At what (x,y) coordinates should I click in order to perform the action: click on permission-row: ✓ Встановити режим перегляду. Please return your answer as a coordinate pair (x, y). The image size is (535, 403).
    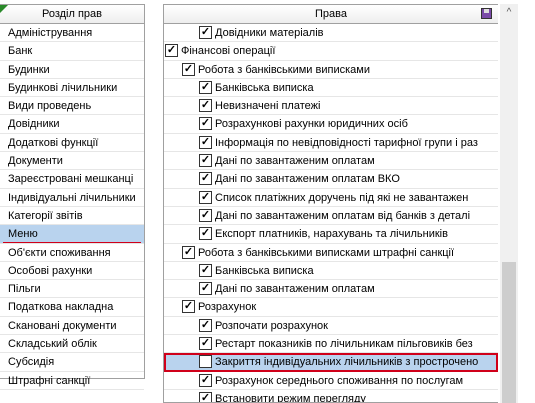
    Looking at the image, I should click on (331, 396).